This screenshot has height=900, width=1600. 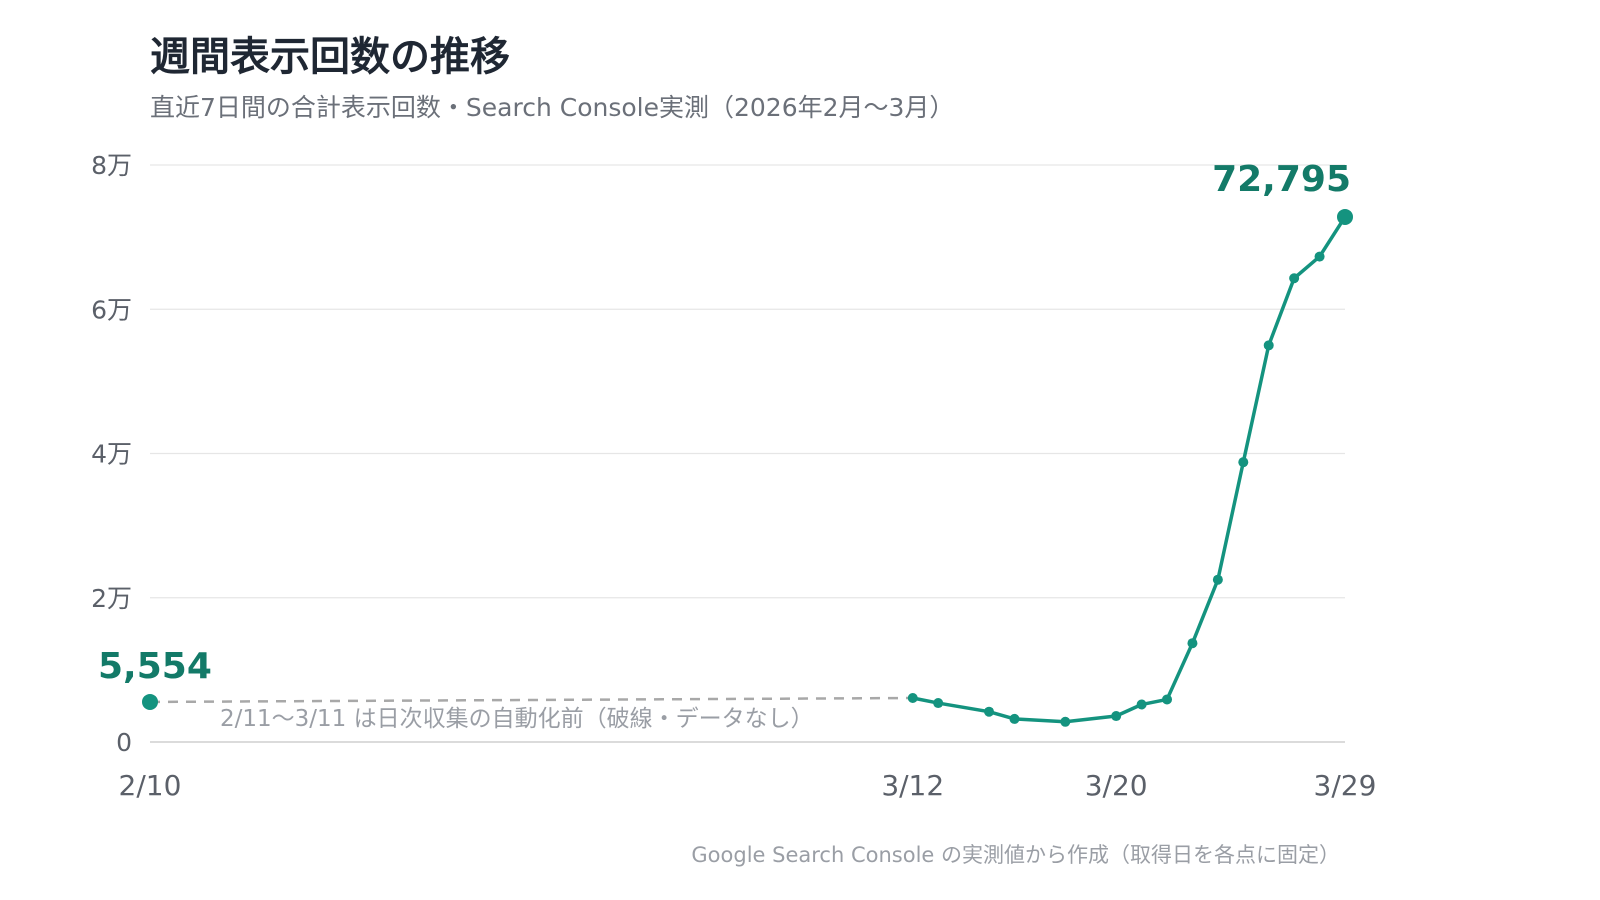 I want to click on y-tick-label: 6万, so click(x=111, y=309).